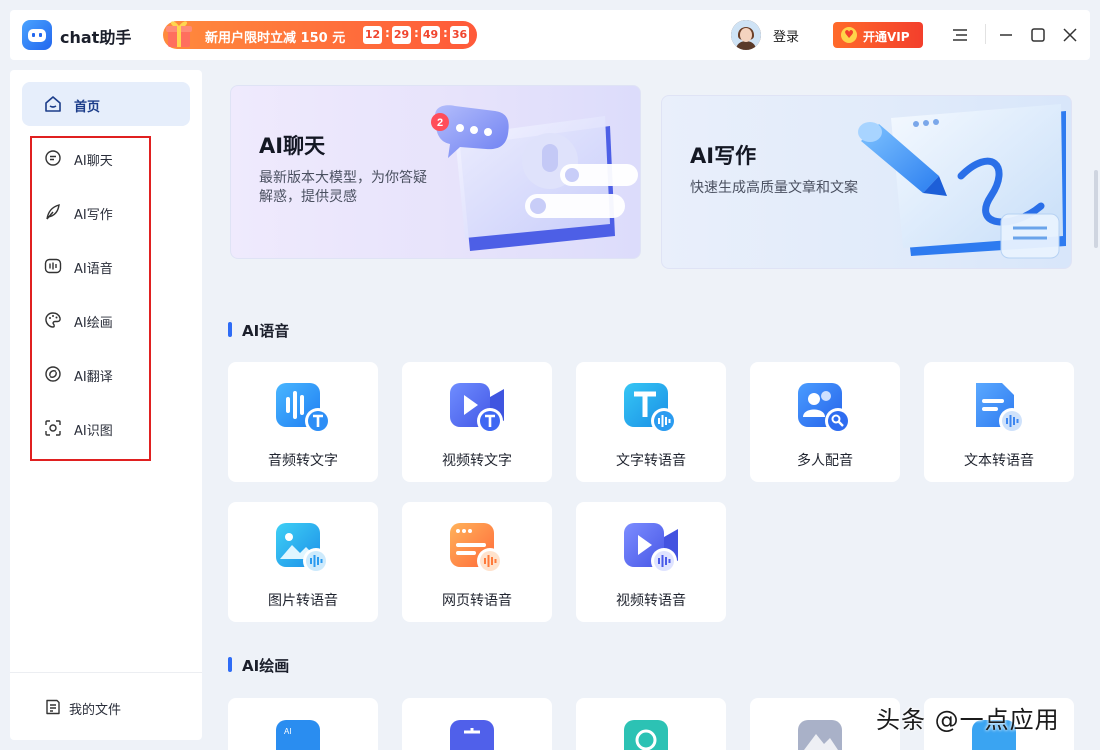 This screenshot has width=1100, height=750. What do you see at coordinates (985, 34) in the screenshot?
I see `title-bar-divider` at bounding box center [985, 34].